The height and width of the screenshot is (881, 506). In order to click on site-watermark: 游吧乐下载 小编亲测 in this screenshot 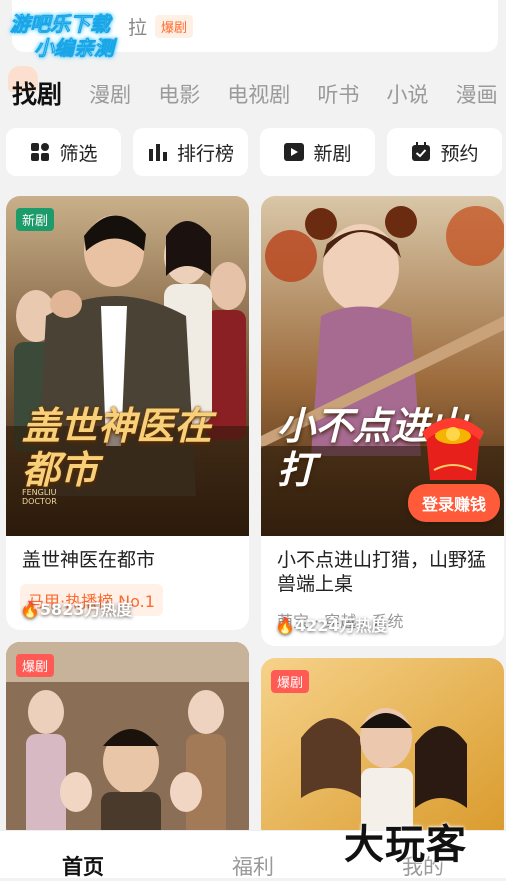, I will do `click(62, 36)`.